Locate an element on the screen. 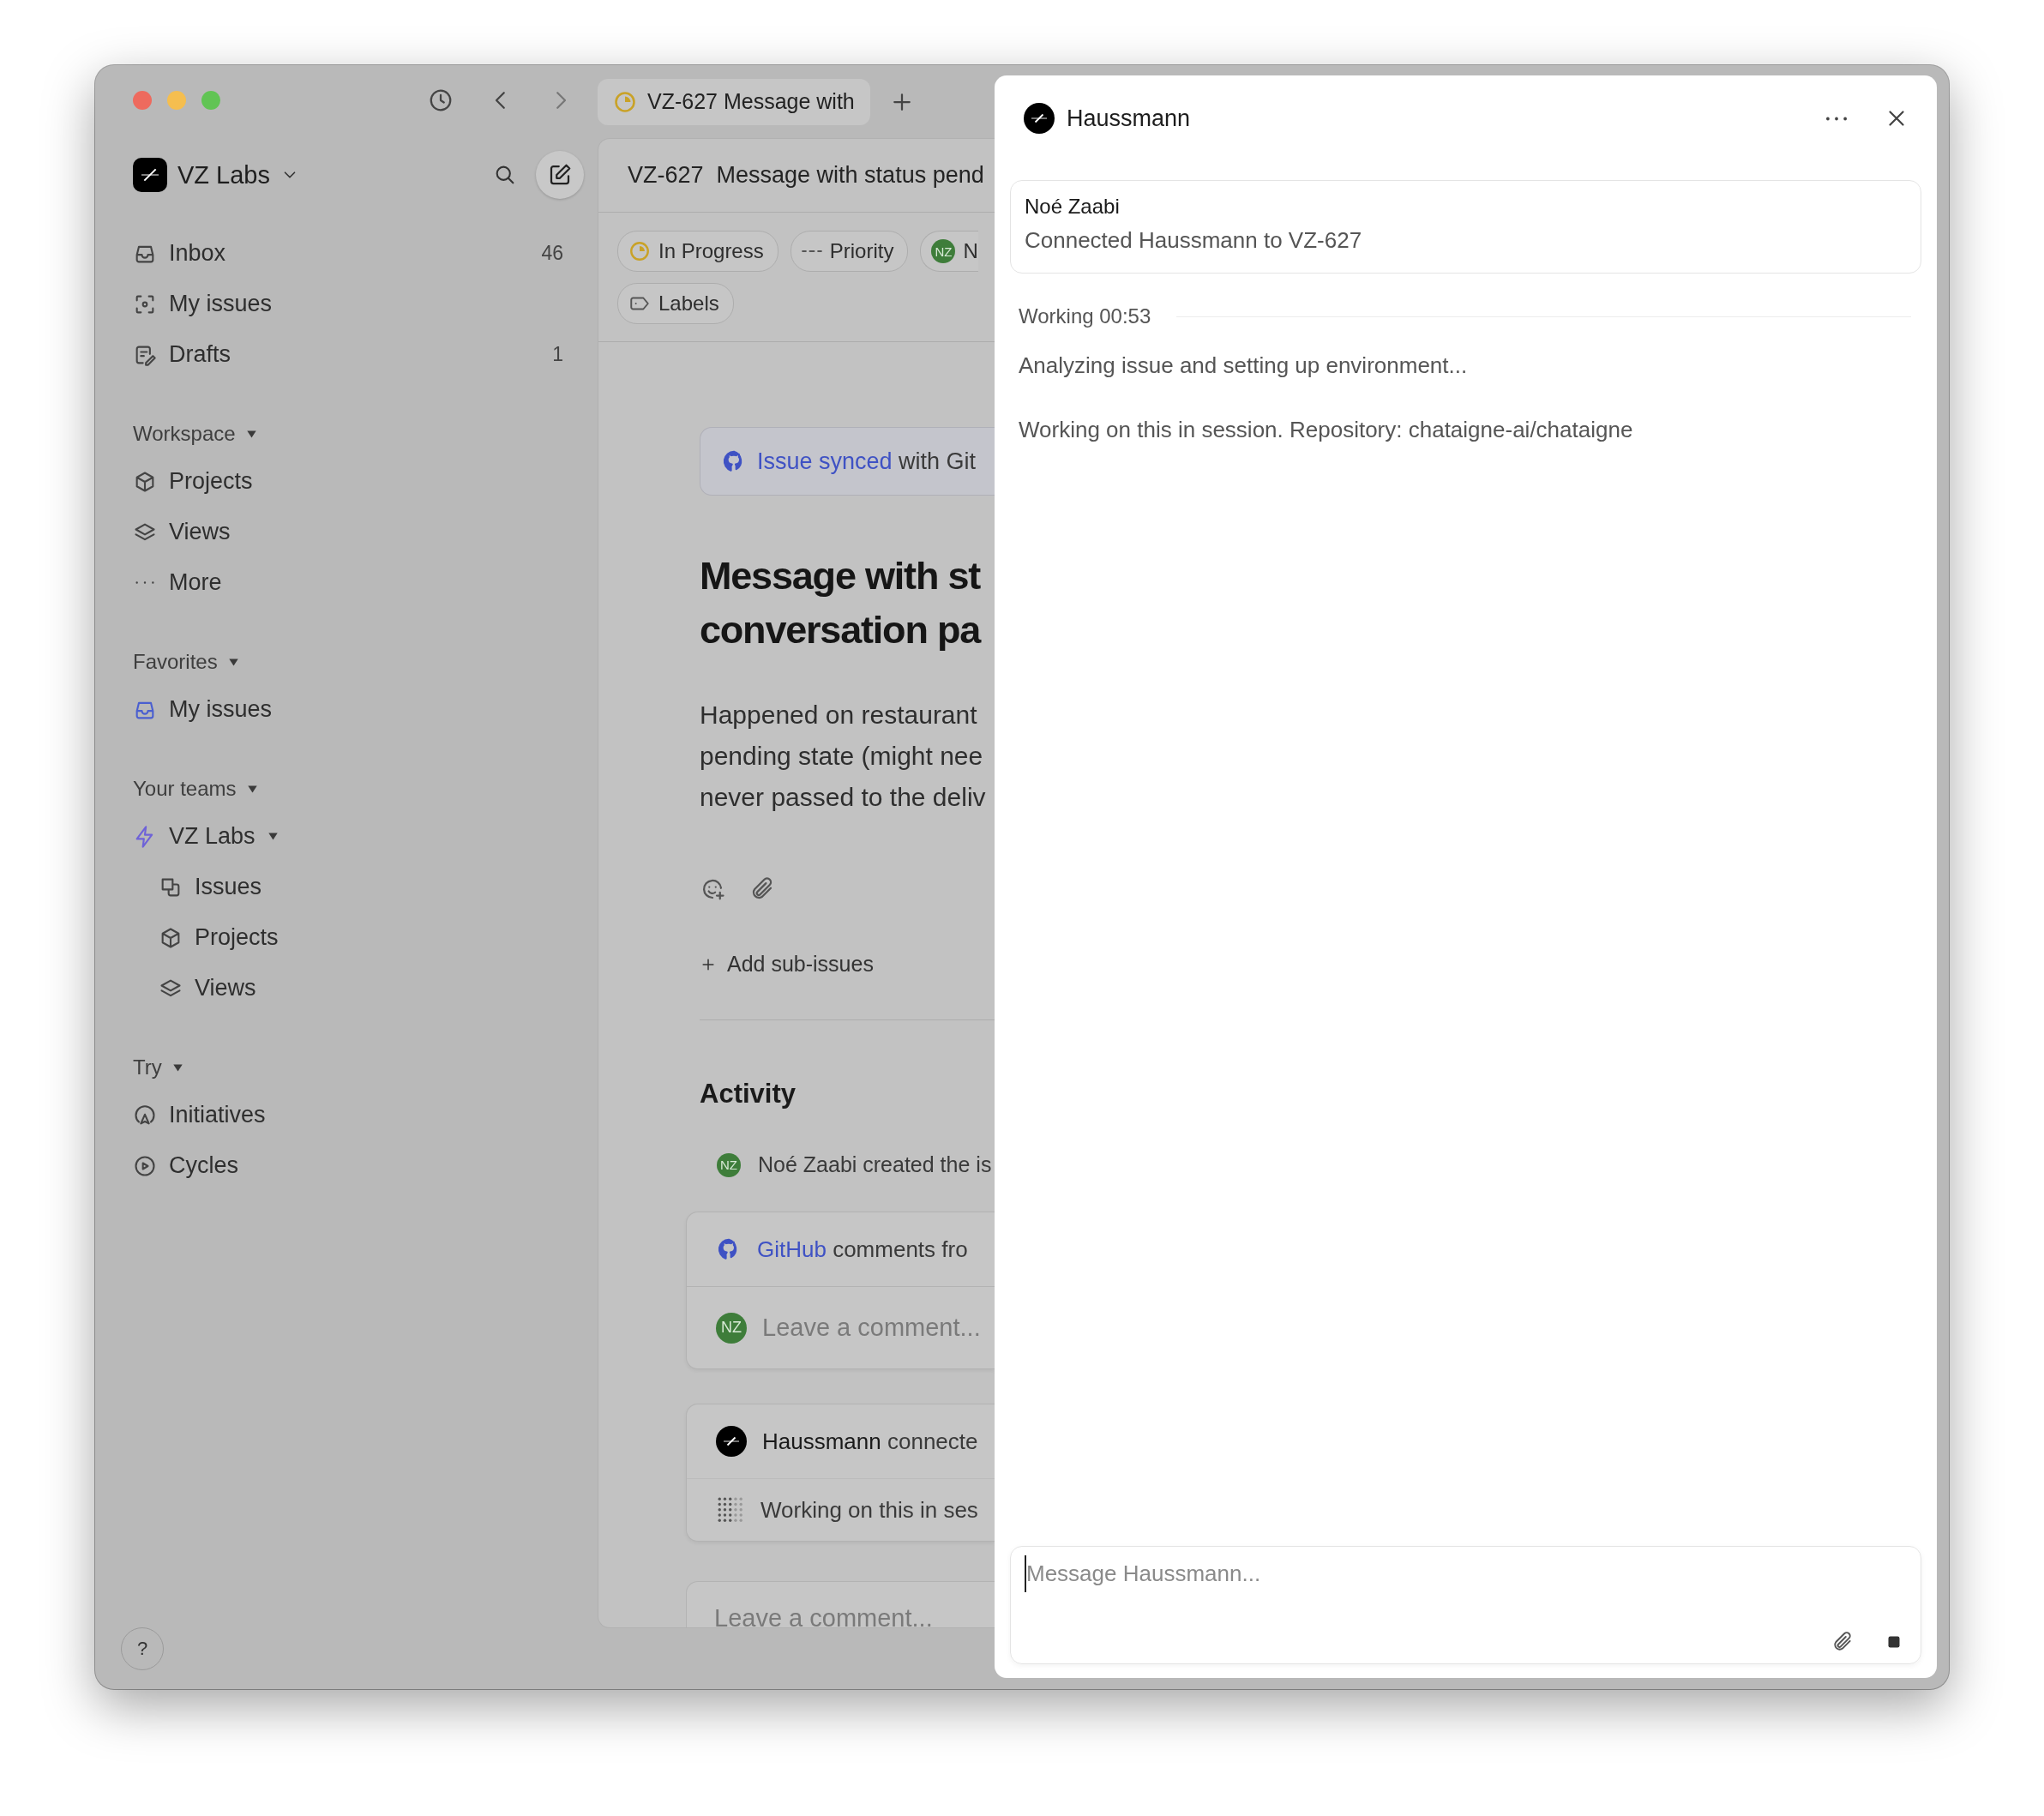 The height and width of the screenshot is (1816, 2044). sync-link: Issue synced is located at coordinates (825, 461).